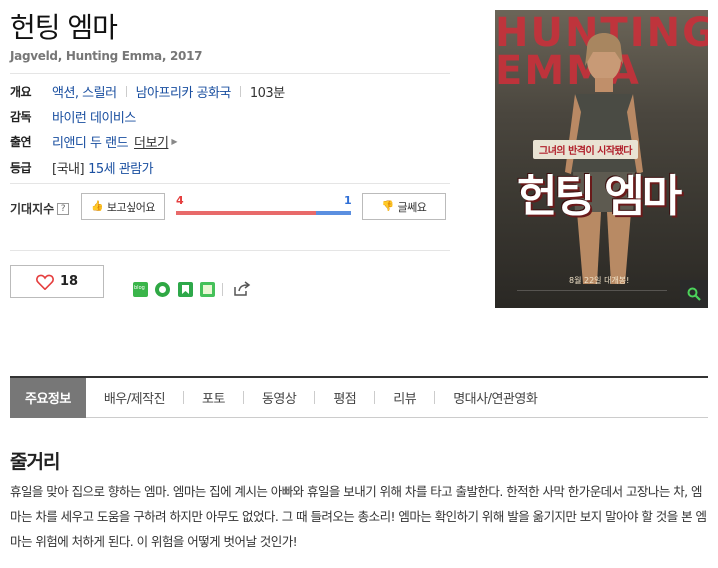  I want to click on genre-link: 액션, 스릴러, so click(84, 91).